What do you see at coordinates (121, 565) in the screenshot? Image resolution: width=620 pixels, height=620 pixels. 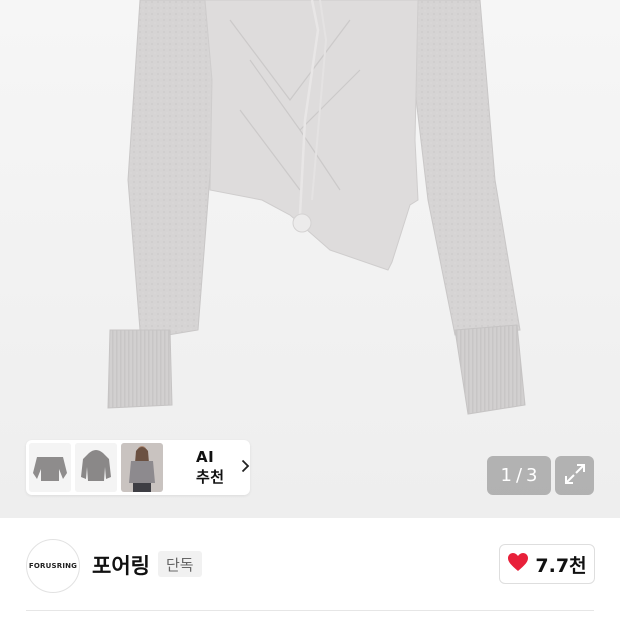 I see `brand-name: 포어링` at bounding box center [121, 565].